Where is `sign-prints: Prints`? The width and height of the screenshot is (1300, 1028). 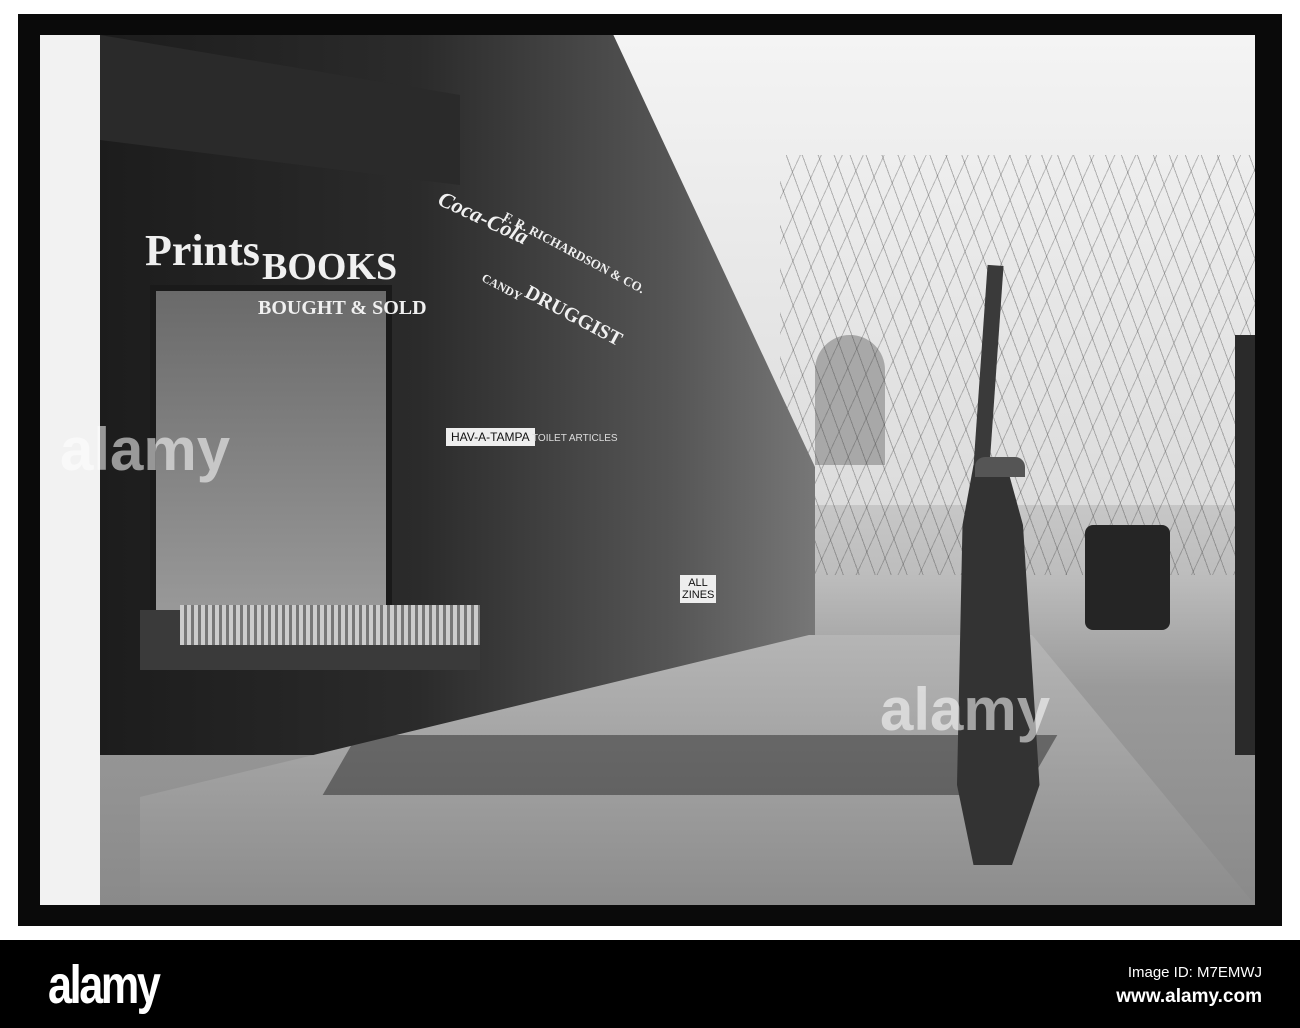 sign-prints: Prints is located at coordinates (202, 250).